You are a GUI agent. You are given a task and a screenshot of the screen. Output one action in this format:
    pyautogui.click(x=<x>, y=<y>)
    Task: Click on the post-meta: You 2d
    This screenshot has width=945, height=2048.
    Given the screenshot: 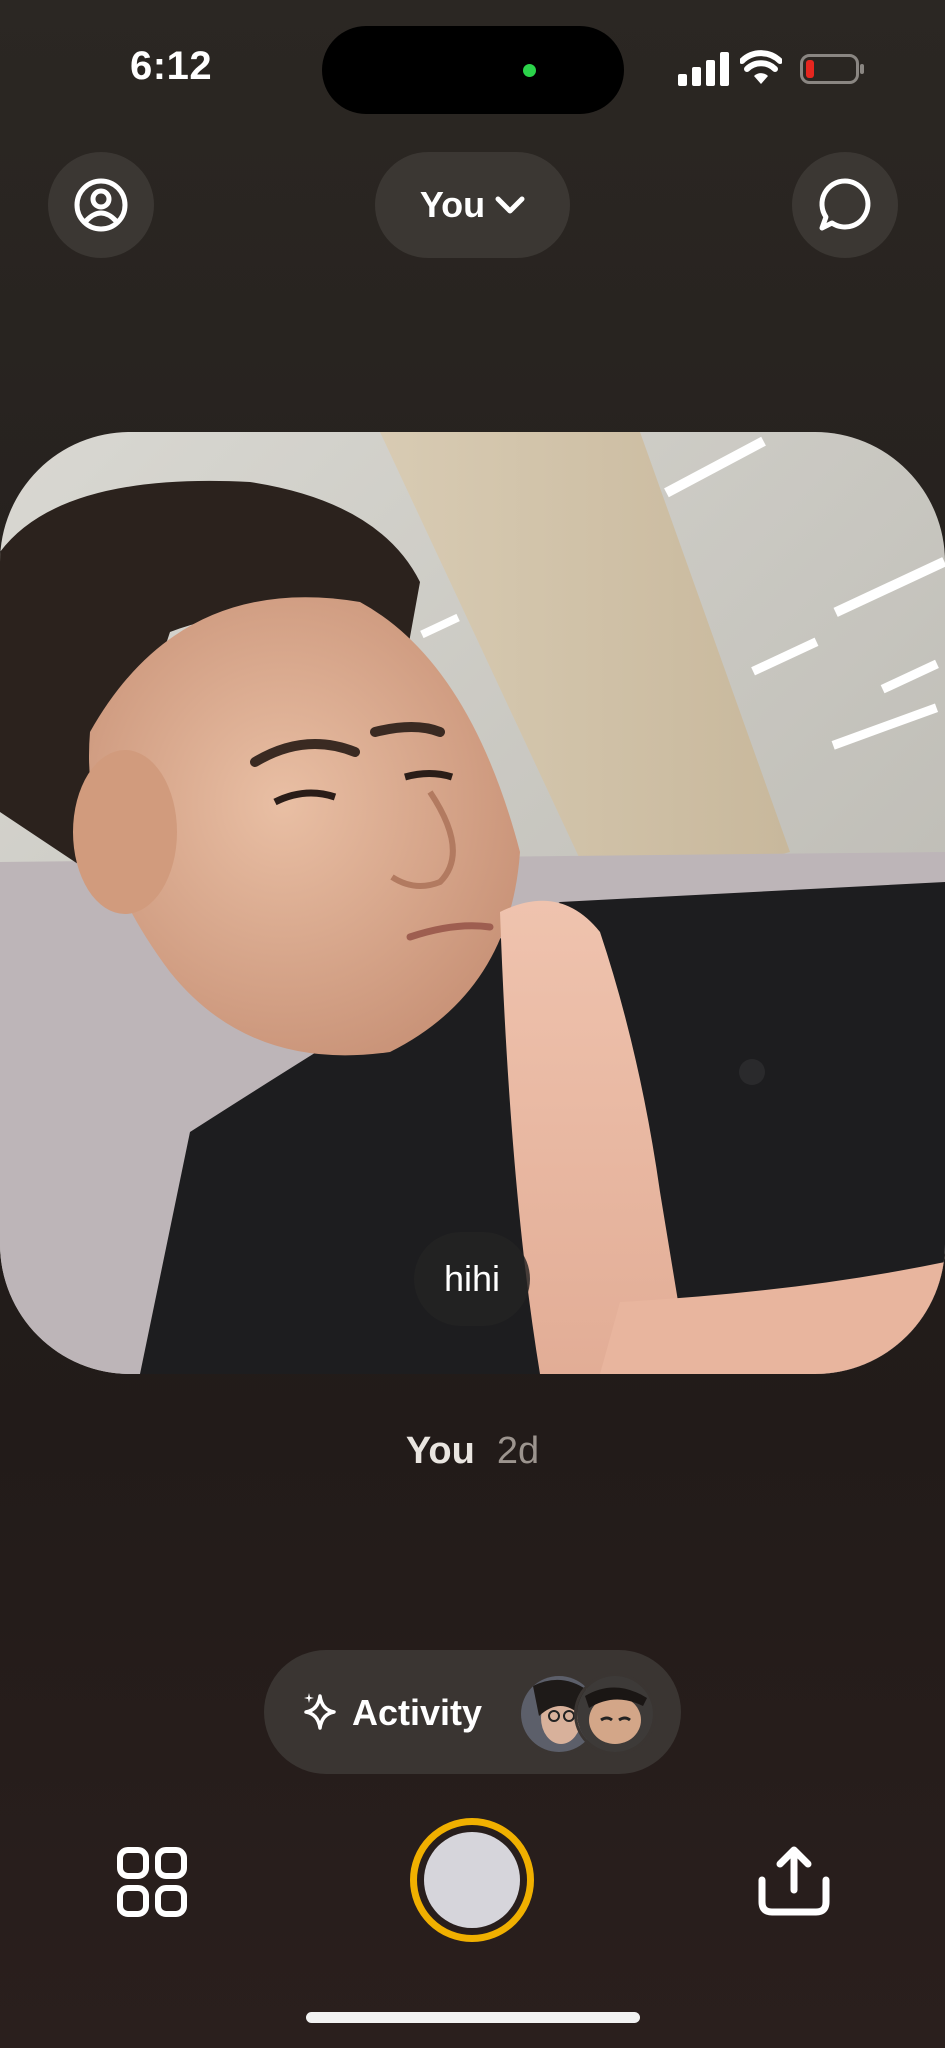 What is the action you would take?
    pyautogui.click(x=472, y=1451)
    